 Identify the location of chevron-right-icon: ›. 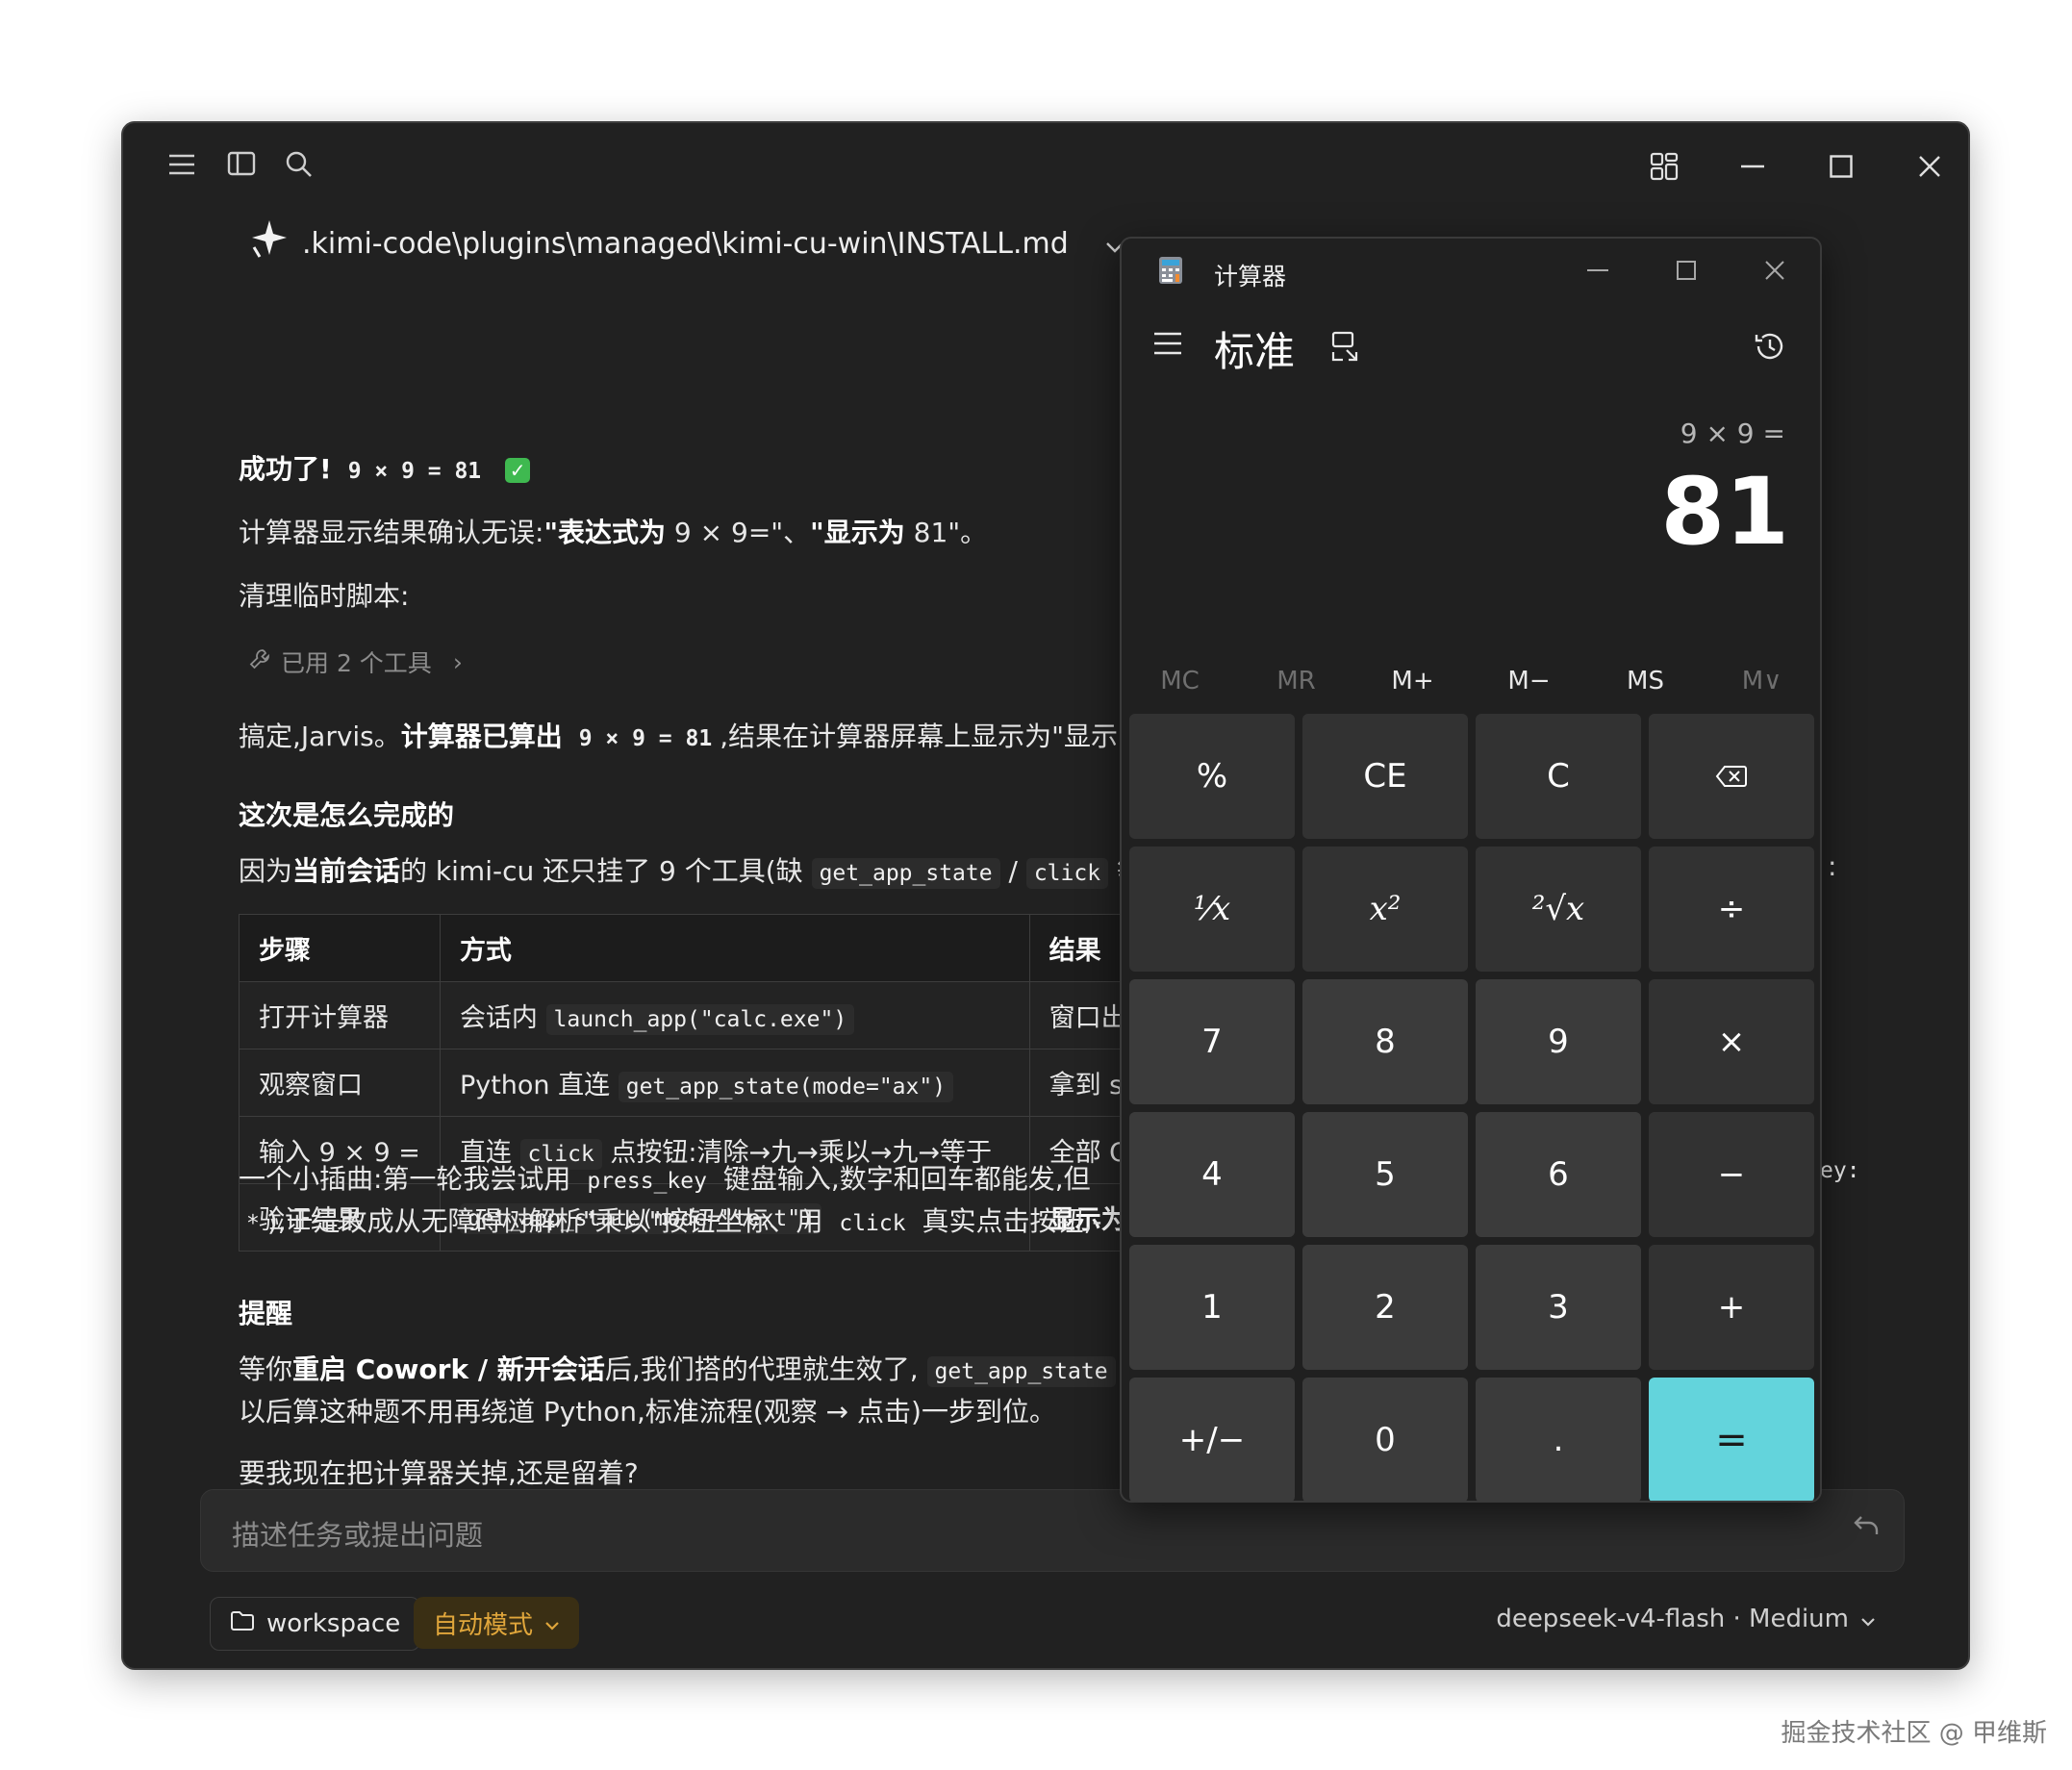
(457, 661).